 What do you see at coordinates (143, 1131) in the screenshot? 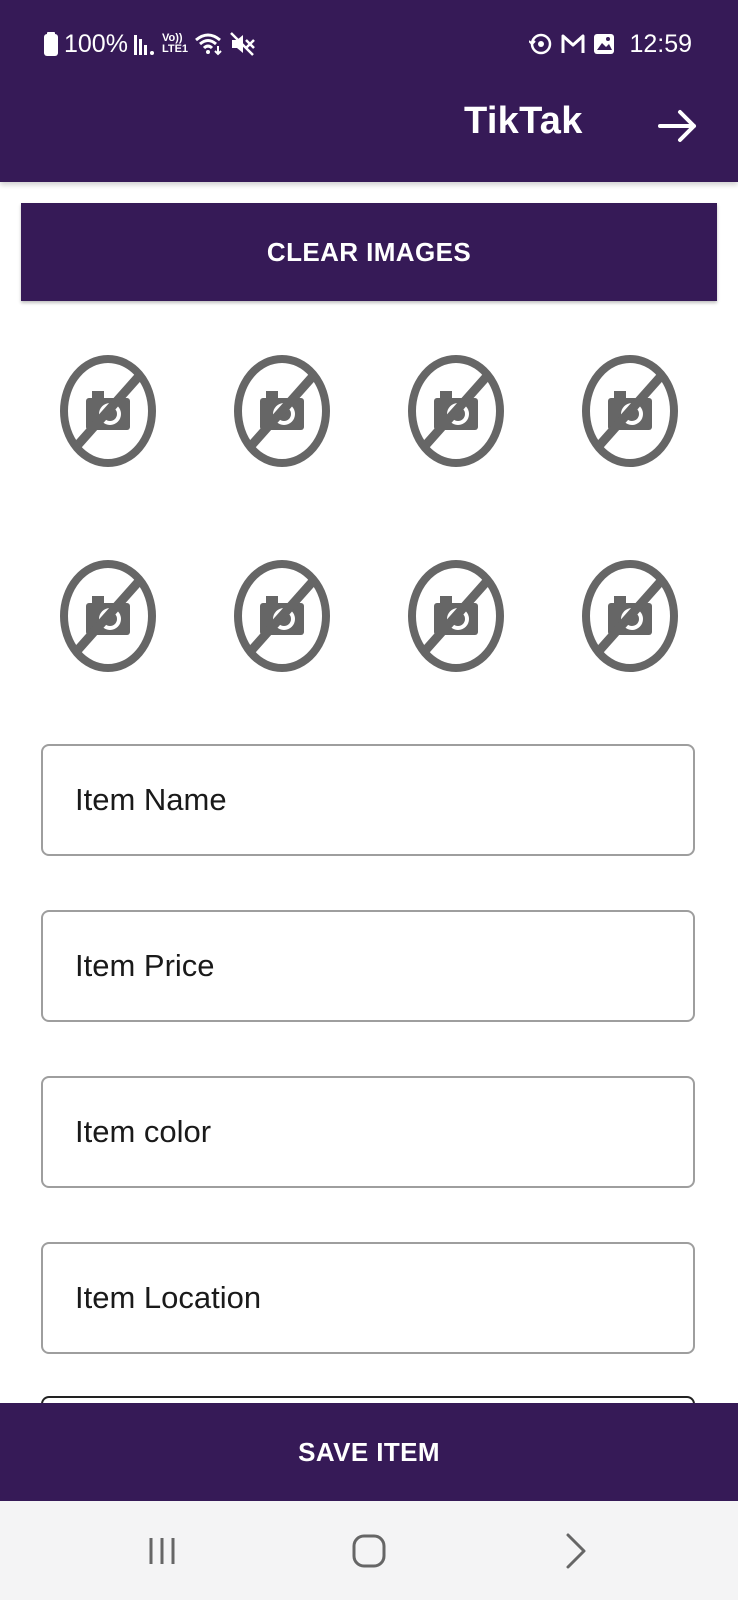
I see `item-color-placeholder: Item color` at bounding box center [143, 1131].